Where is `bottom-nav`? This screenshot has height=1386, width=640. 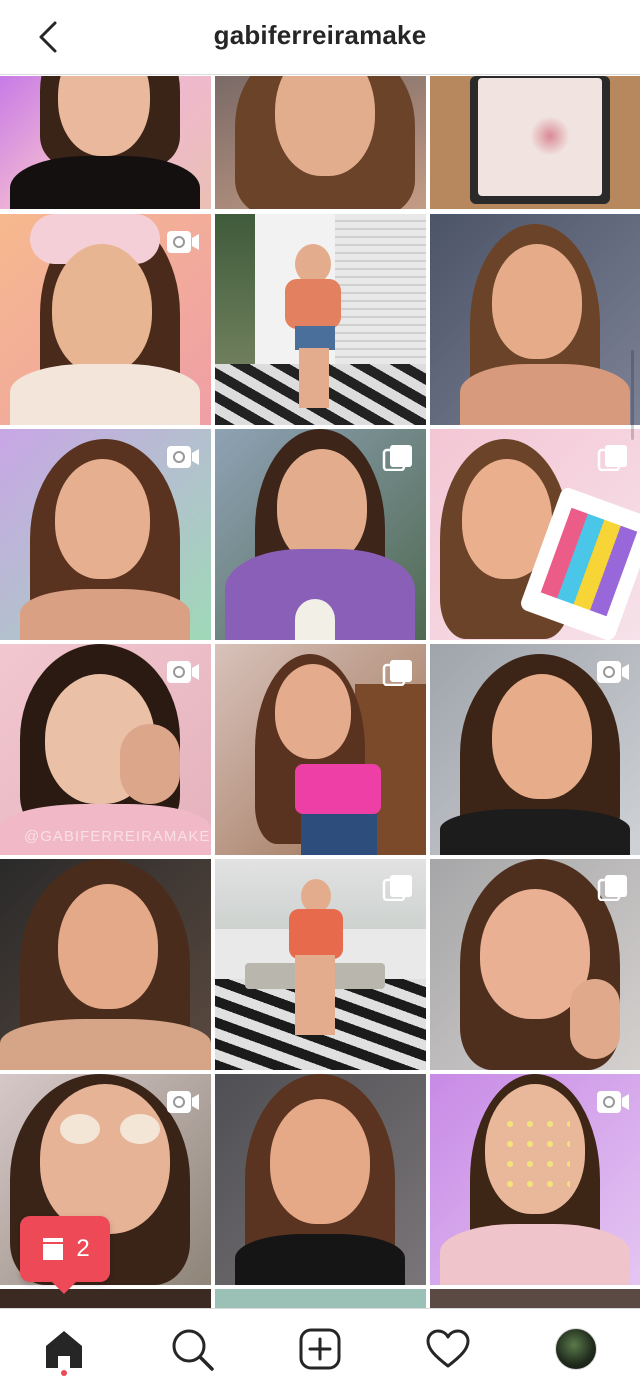
bottom-nav is located at coordinates (320, 1347).